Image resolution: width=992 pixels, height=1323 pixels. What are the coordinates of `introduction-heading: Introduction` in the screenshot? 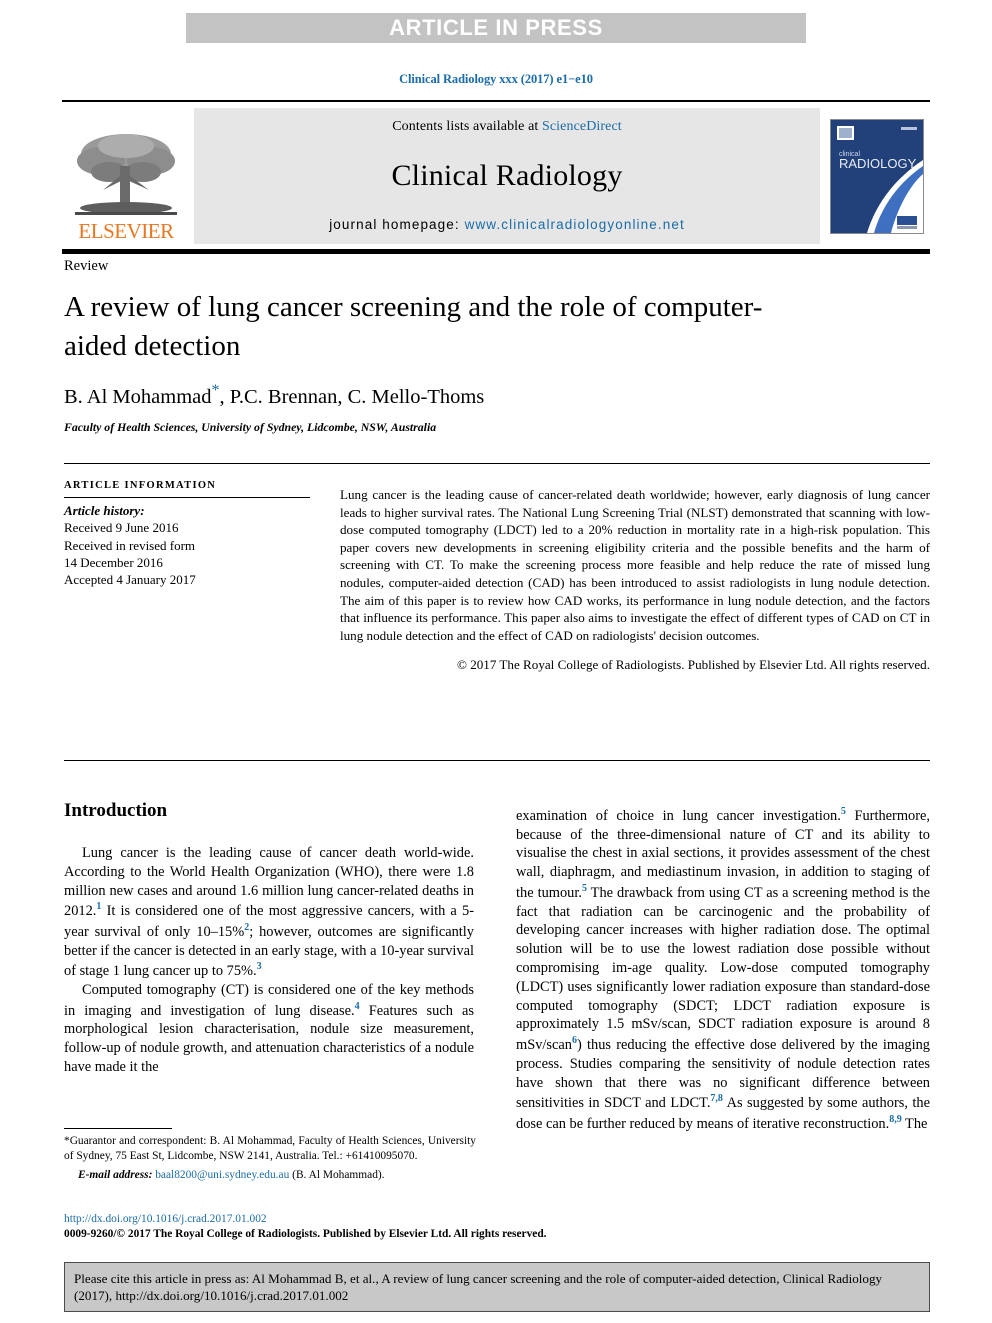 It's located at (116, 810).